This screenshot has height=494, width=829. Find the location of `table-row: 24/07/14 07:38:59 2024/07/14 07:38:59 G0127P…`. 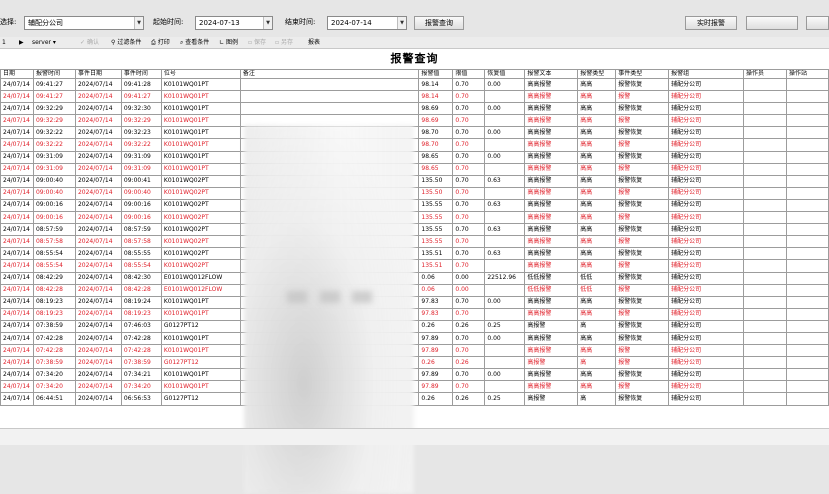

table-row: 24/07/14 07:38:59 2024/07/14 07:38:59 G0127P… is located at coordinates (414, 363).